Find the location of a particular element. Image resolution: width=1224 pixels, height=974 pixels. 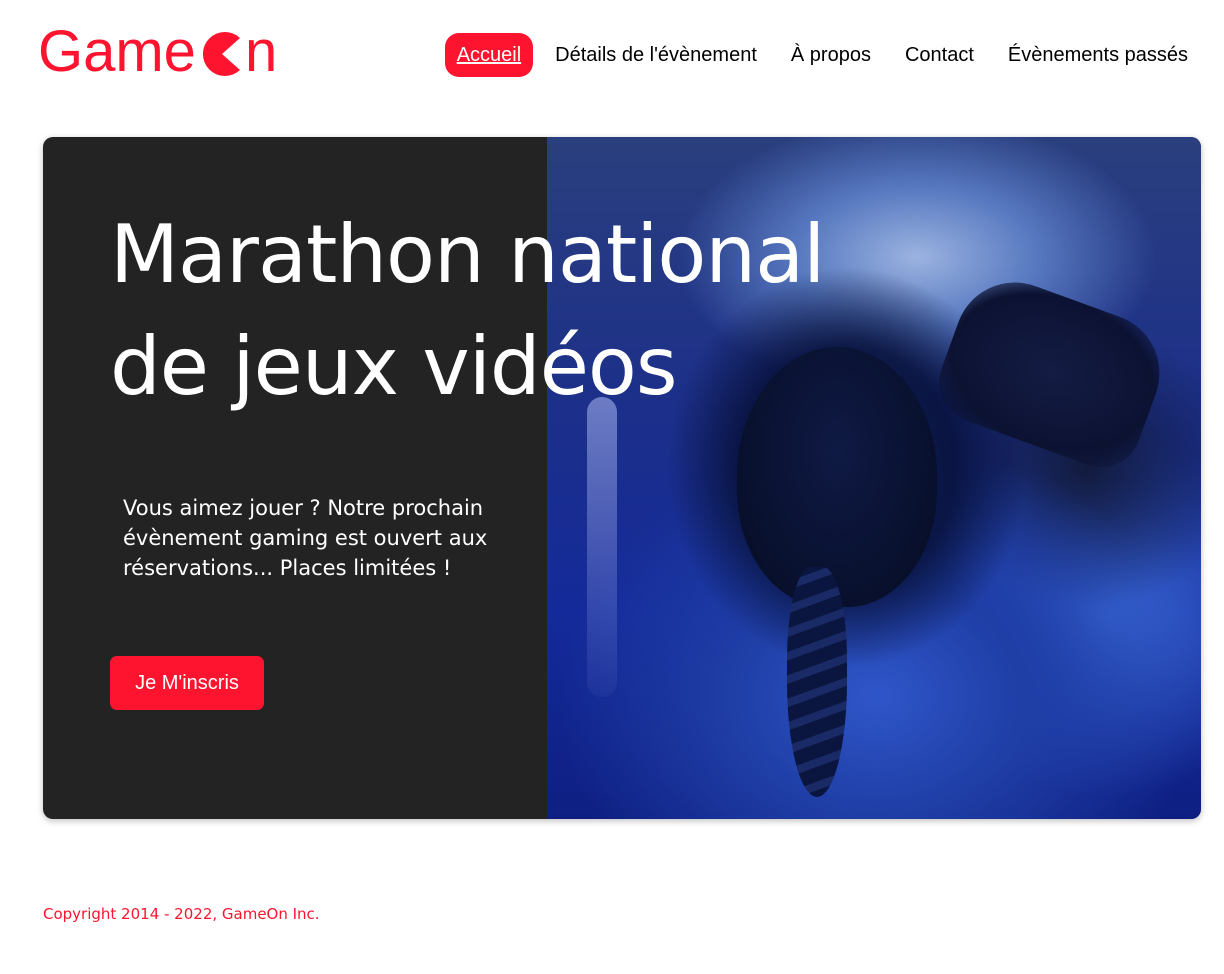

logo-text-start: Game is located at coordinates (117, 51).